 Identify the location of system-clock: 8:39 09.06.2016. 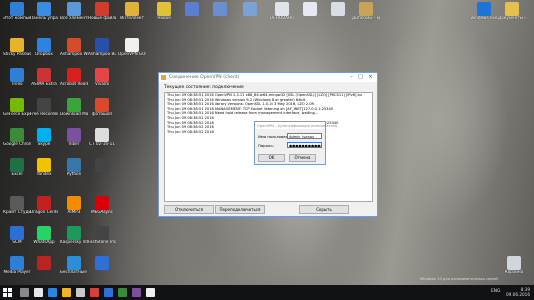
(518, 292).